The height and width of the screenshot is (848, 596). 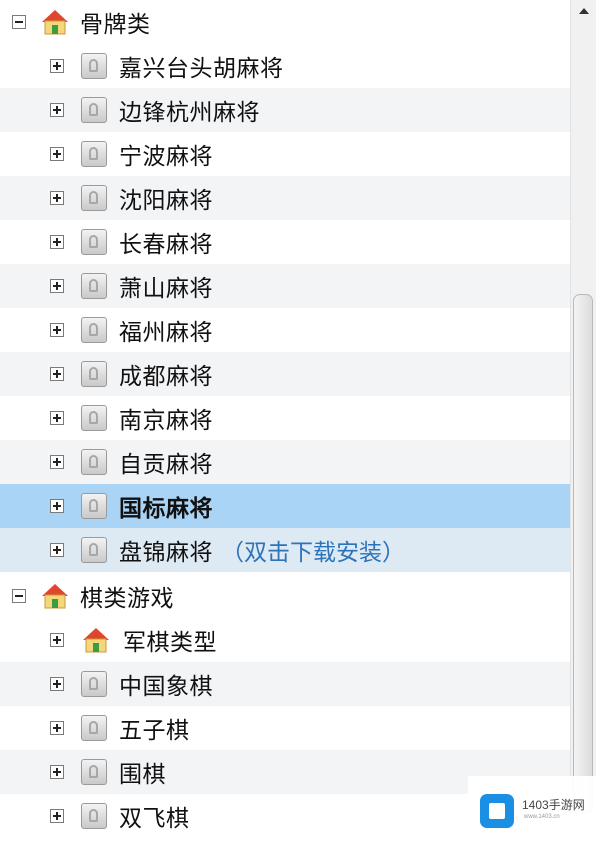 What do you see at coordinates (154, 731) in the screenshot?
I see `tree-item-label: 五子棋` at bounding box center [154, 731].